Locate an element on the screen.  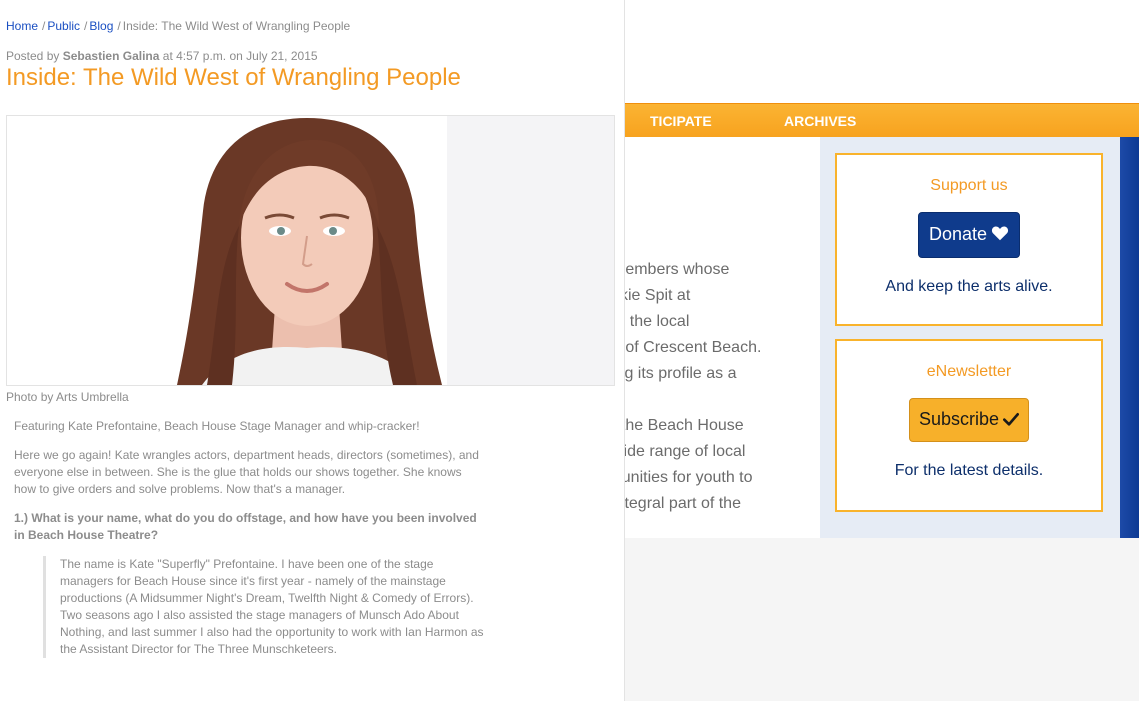
subscribe-button: Subscribe is located at coordinates (969, 420).